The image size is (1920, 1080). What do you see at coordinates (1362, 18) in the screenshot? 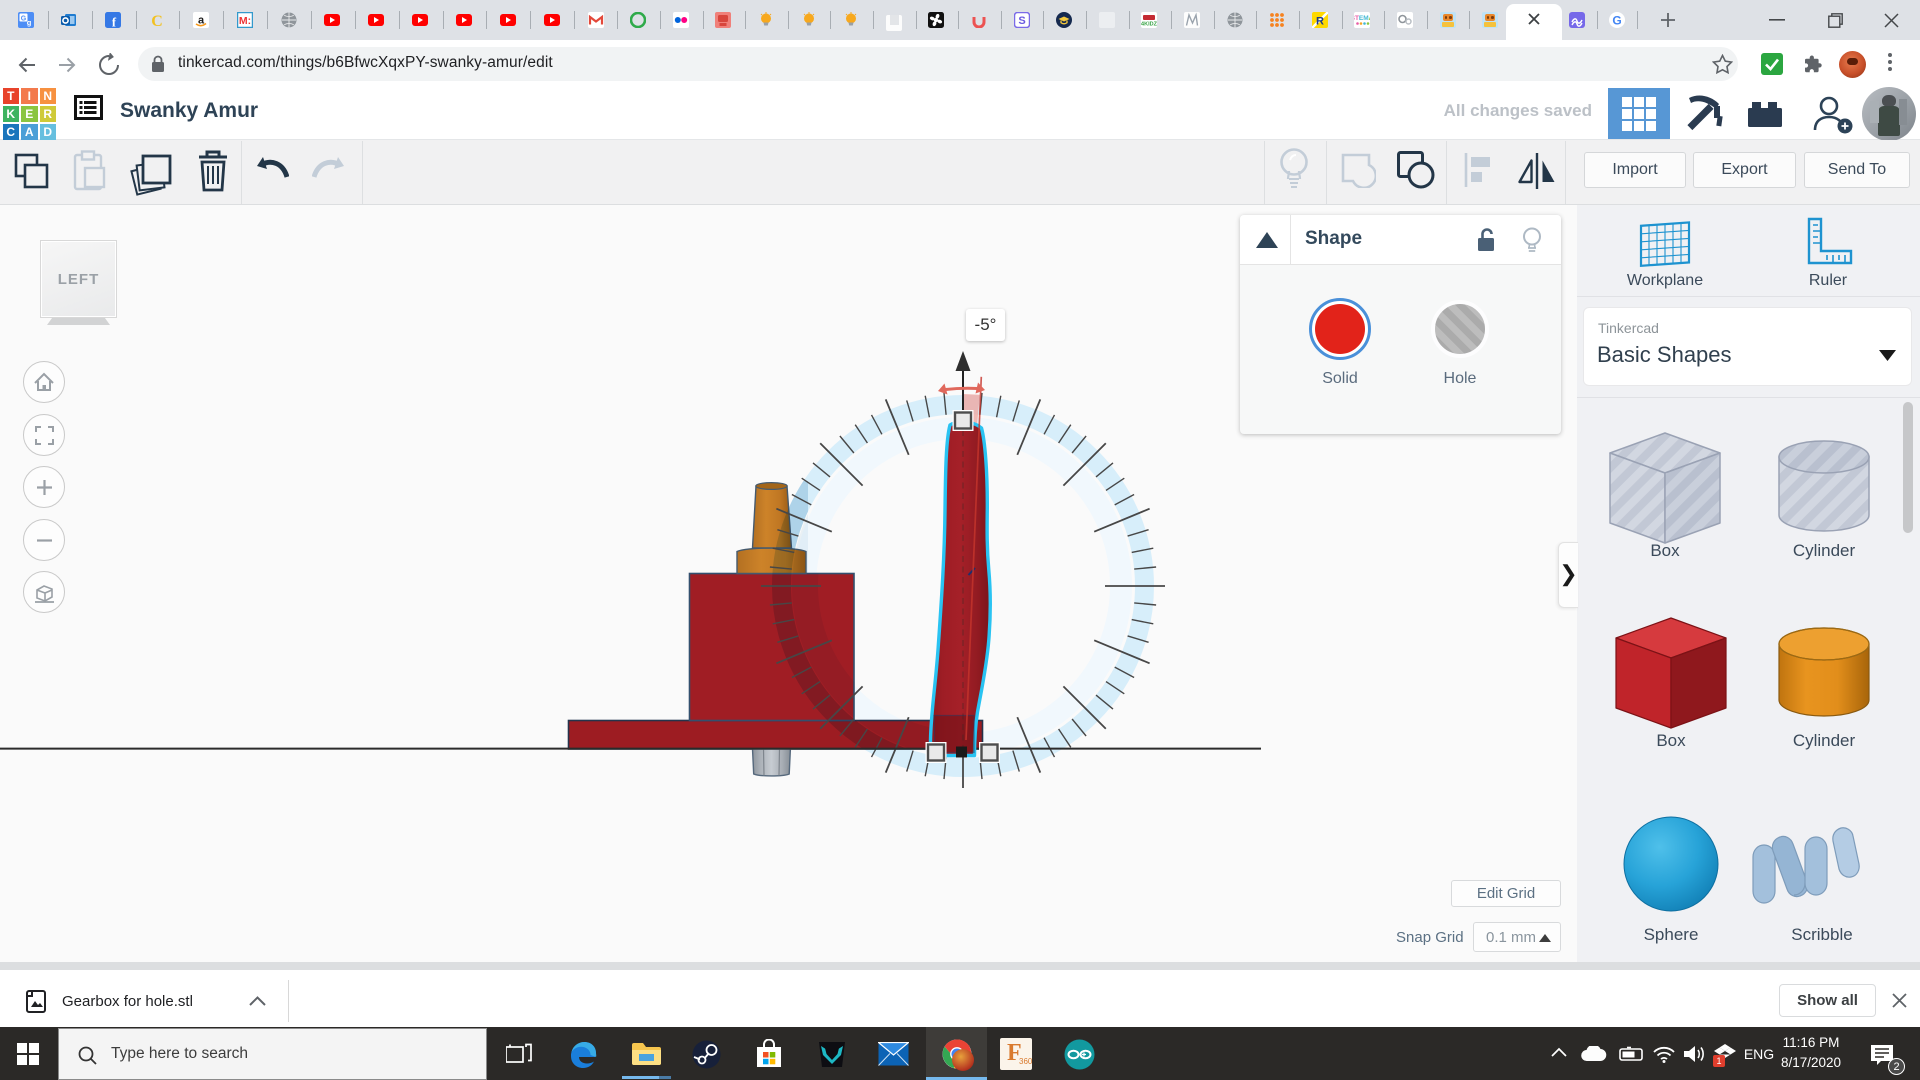
I see `svg-text: STEMA` at bounding box center [1362, 18].